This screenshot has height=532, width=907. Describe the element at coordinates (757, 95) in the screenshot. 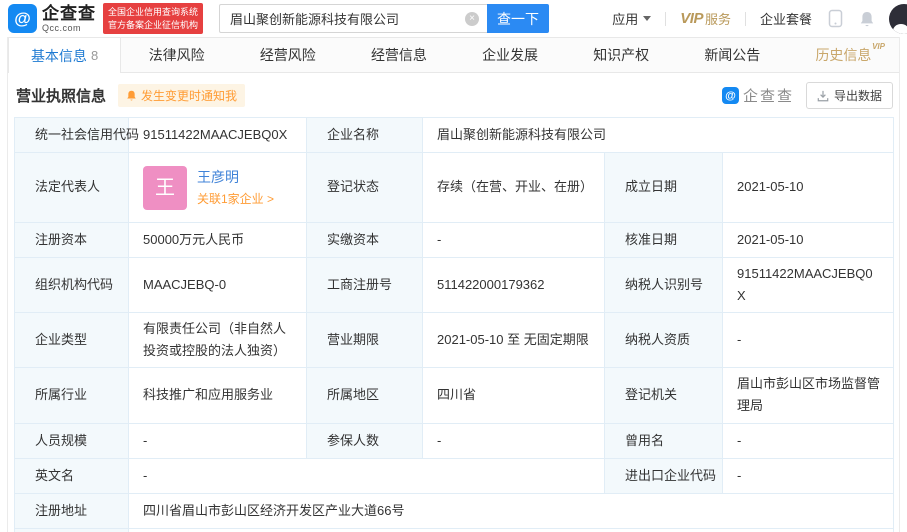

I see `qcc-watermark: @ 企查查` at that location.